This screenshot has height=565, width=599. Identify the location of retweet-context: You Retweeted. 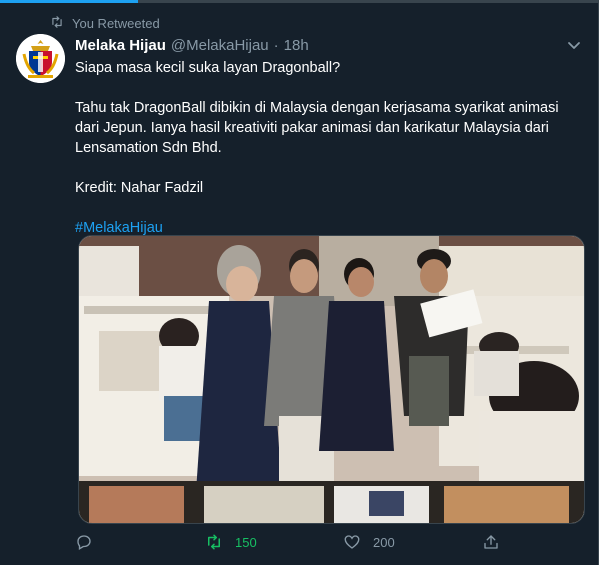
(105, 23).